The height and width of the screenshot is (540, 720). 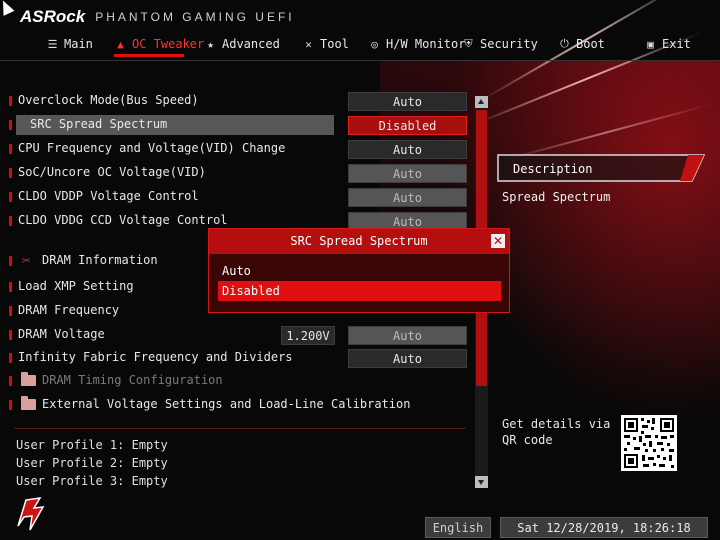 I want to click on setting-src-spread-spectrum: SRC Spread Spectrum Disabled, so click(x=237, y=125).